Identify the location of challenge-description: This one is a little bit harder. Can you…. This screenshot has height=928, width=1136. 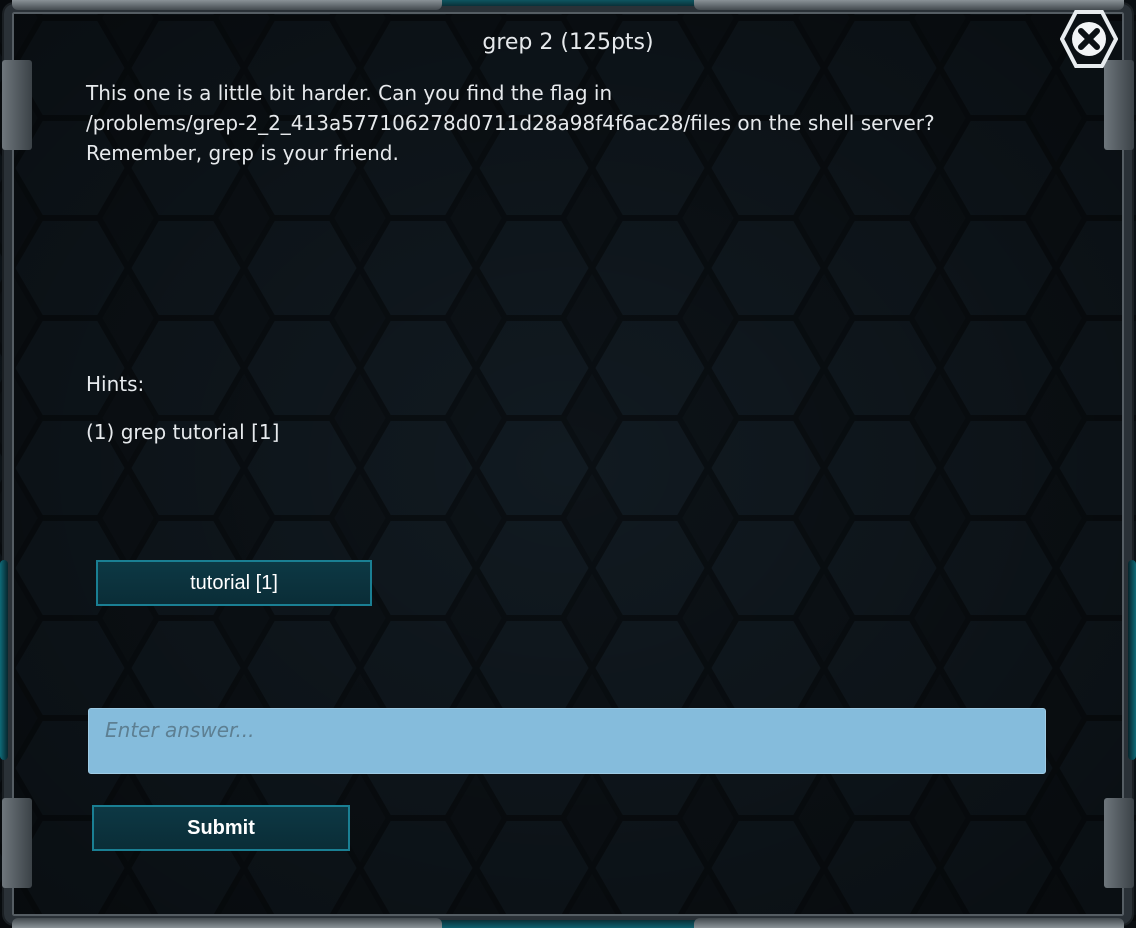
(576, 123).